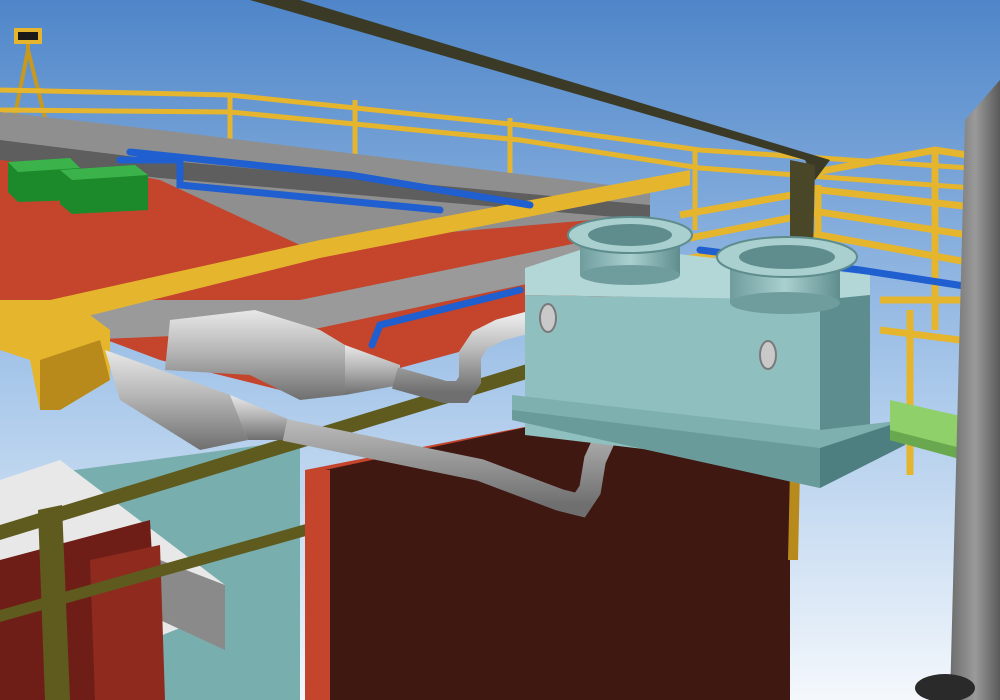 The height and width of the screenshot is (700, 1000). I want to click on round-flange-outlet-right, so click(787, 275).